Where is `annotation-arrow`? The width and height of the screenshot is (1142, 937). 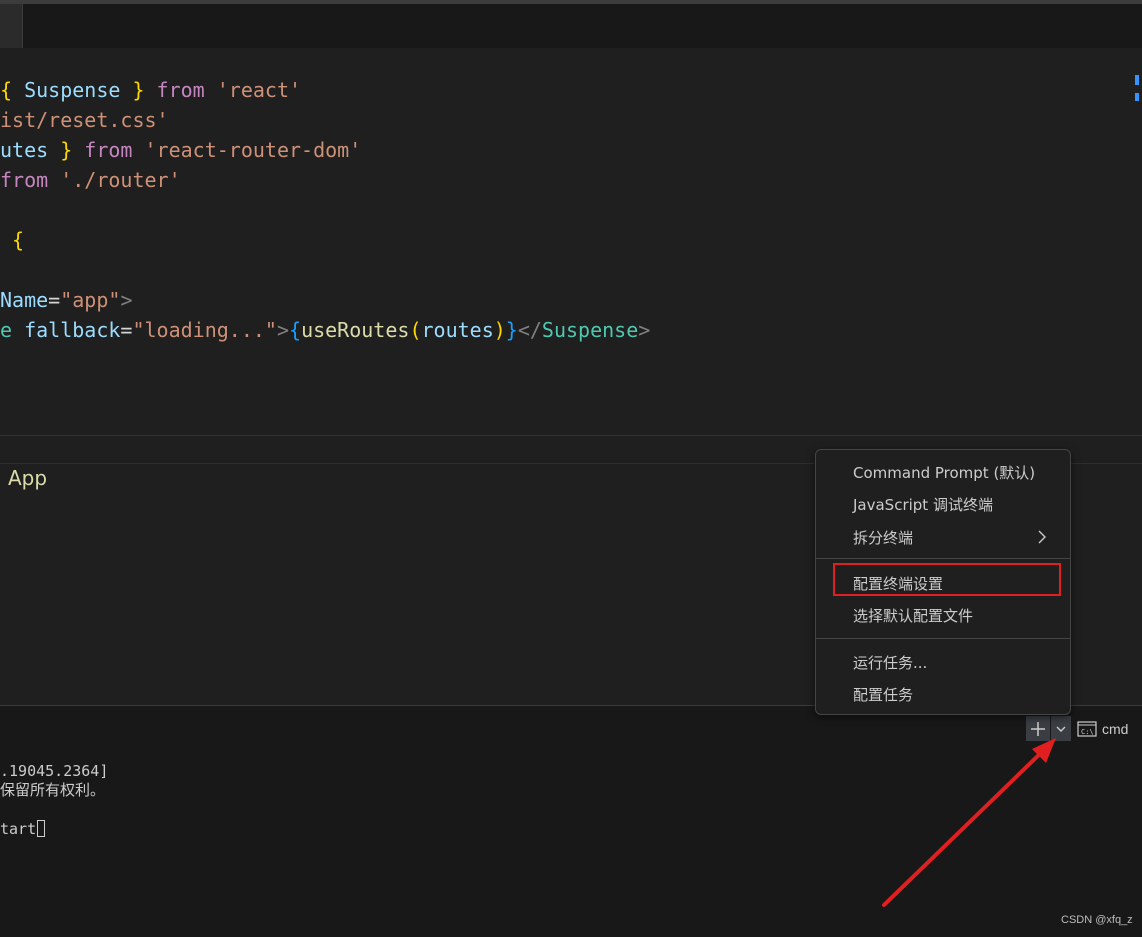
annotation-arrow is located at coordinates (969, 822).